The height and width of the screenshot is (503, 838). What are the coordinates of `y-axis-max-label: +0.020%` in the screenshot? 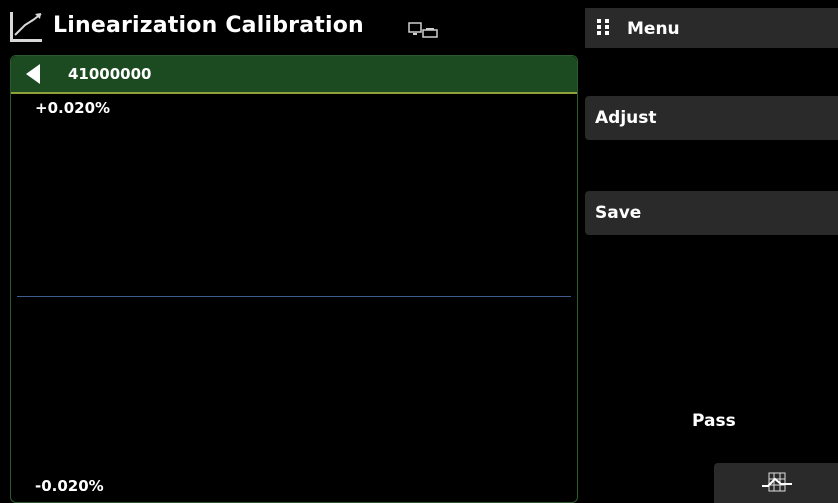 It's located at (73, 108).